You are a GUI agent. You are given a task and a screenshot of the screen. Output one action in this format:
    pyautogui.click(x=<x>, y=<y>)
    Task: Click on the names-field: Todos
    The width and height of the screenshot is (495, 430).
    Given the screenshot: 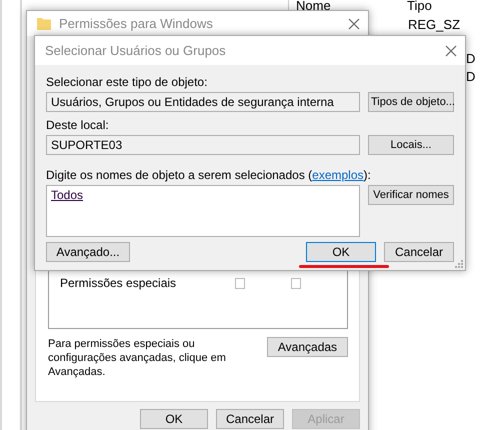 What is the action you would take?
    pyautogui.click(x=203, y=211)
    